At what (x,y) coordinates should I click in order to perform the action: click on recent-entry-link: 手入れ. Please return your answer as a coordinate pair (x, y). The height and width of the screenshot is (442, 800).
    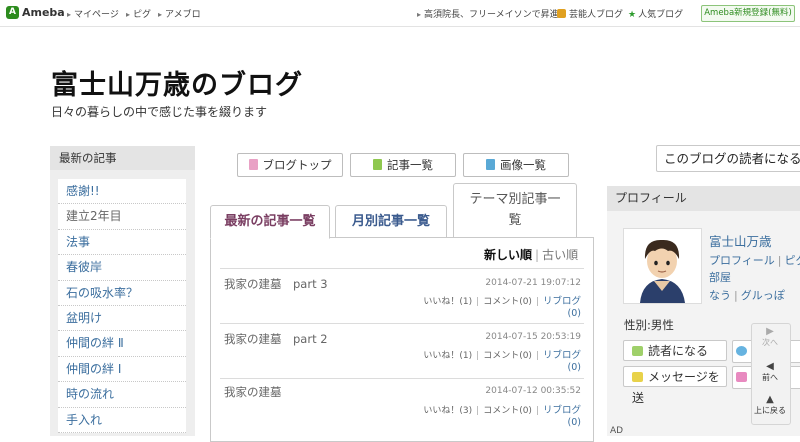
    Looking at the image, I should click on (122, 420).